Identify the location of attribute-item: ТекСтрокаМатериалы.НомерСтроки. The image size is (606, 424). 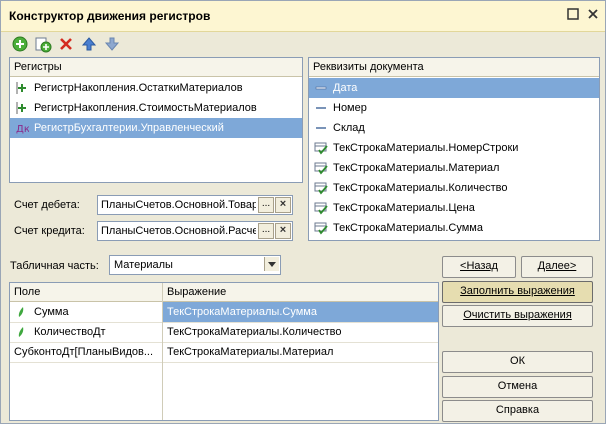
(454, 148).